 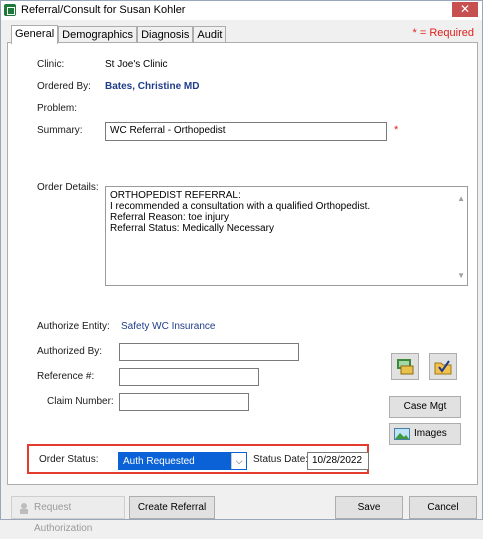 What do you see at coordinates (35, 34) in the screenshot?
I see `tab-general: General` at bounding box center [35, 34].